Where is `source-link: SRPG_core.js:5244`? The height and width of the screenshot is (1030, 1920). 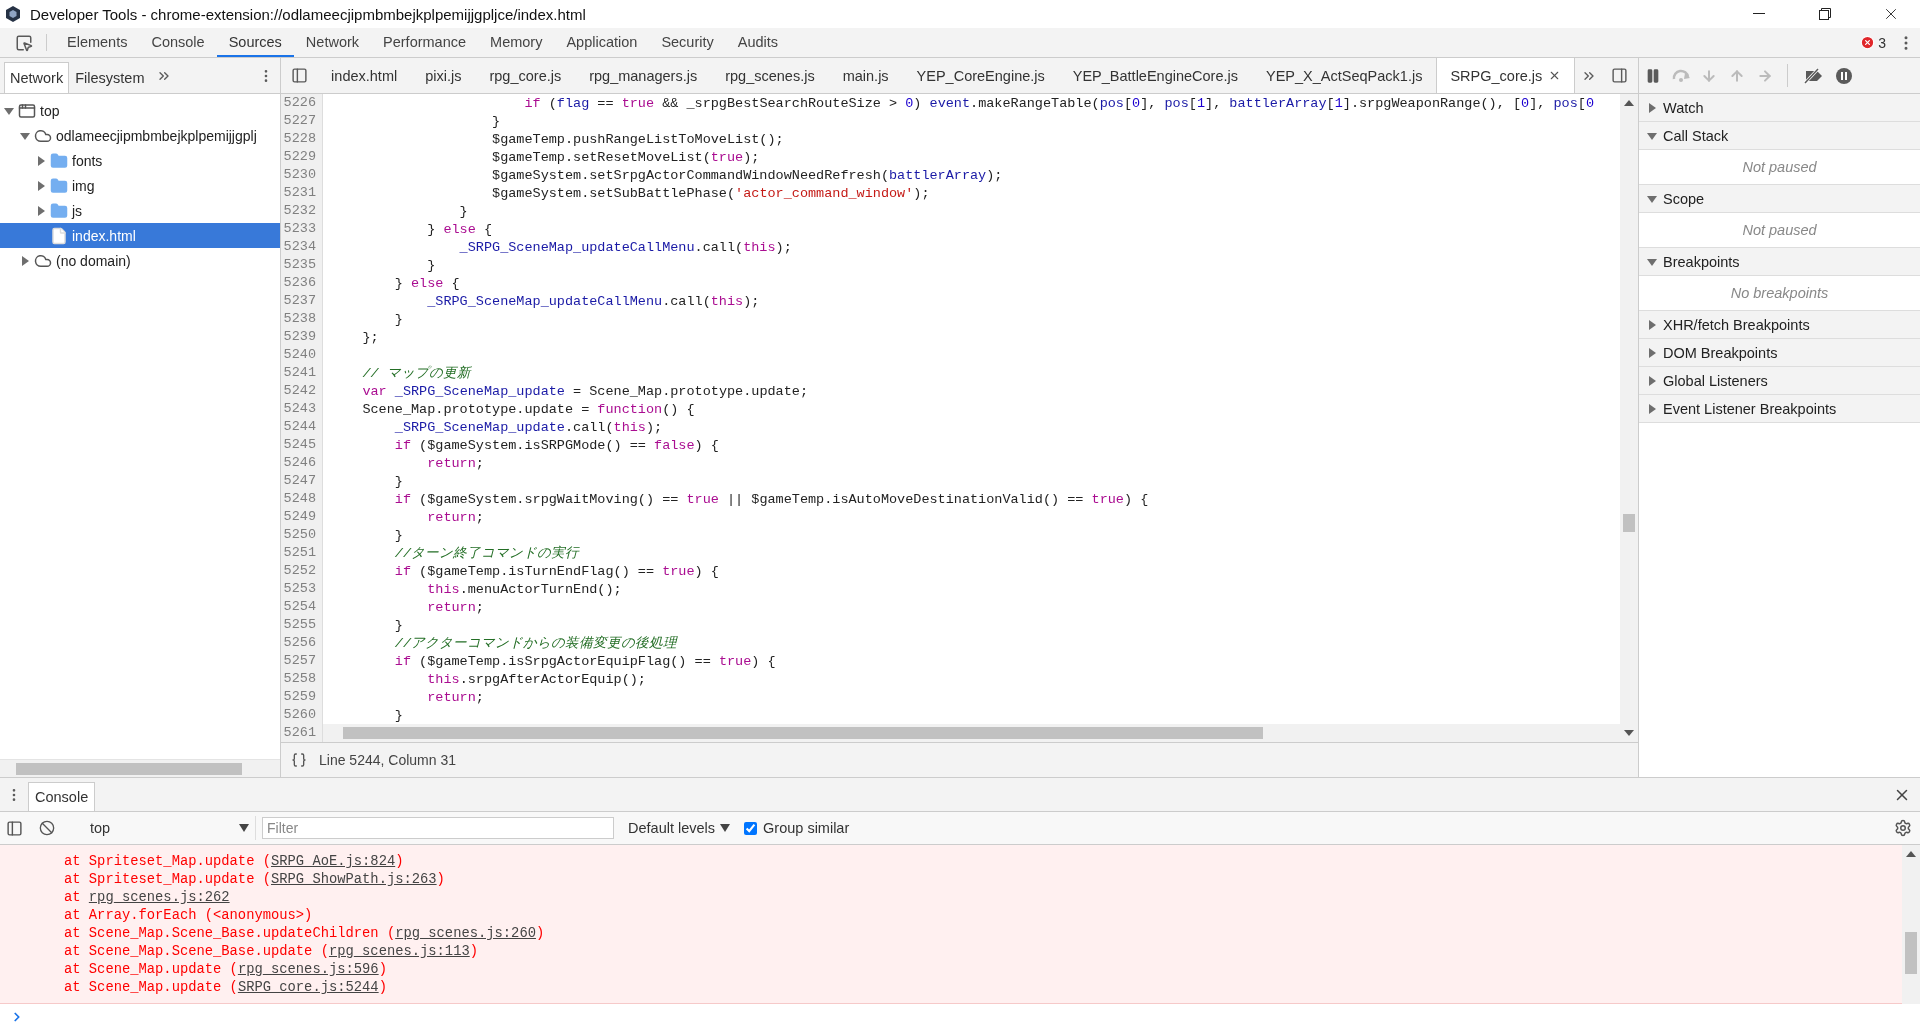
source-link: SRPG_core.js:5244 is located at coordinates (308, 987).